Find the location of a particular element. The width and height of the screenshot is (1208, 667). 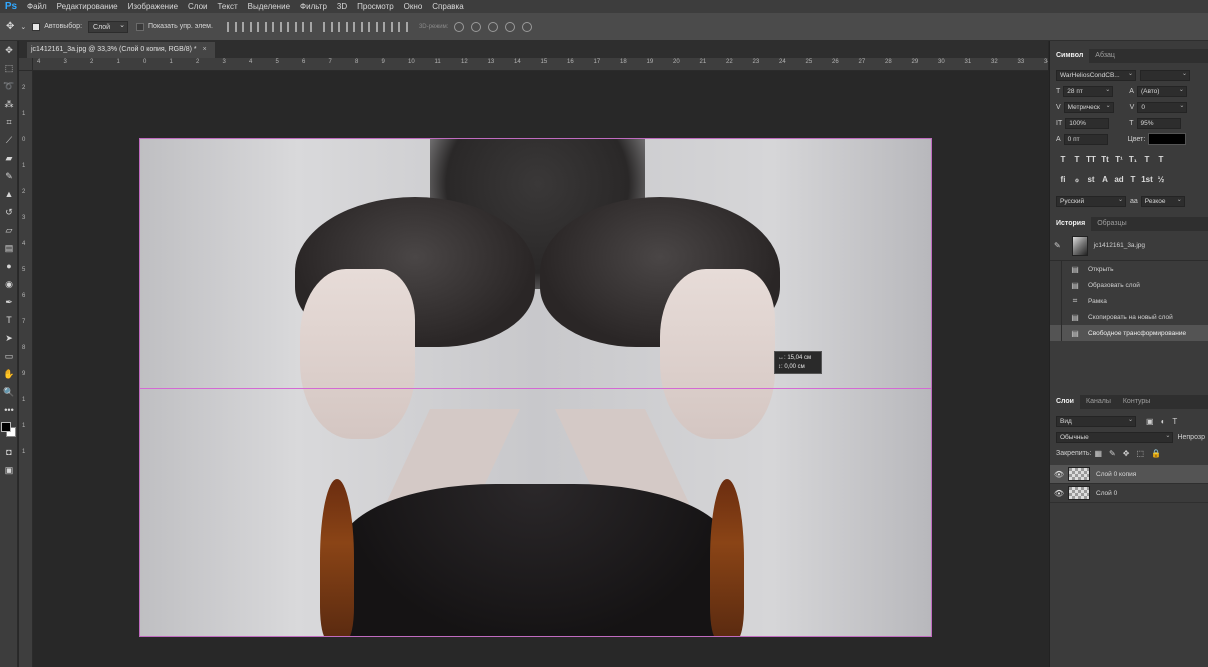

vertical-scale-field: 100% is located at coordinates (1087, 123).